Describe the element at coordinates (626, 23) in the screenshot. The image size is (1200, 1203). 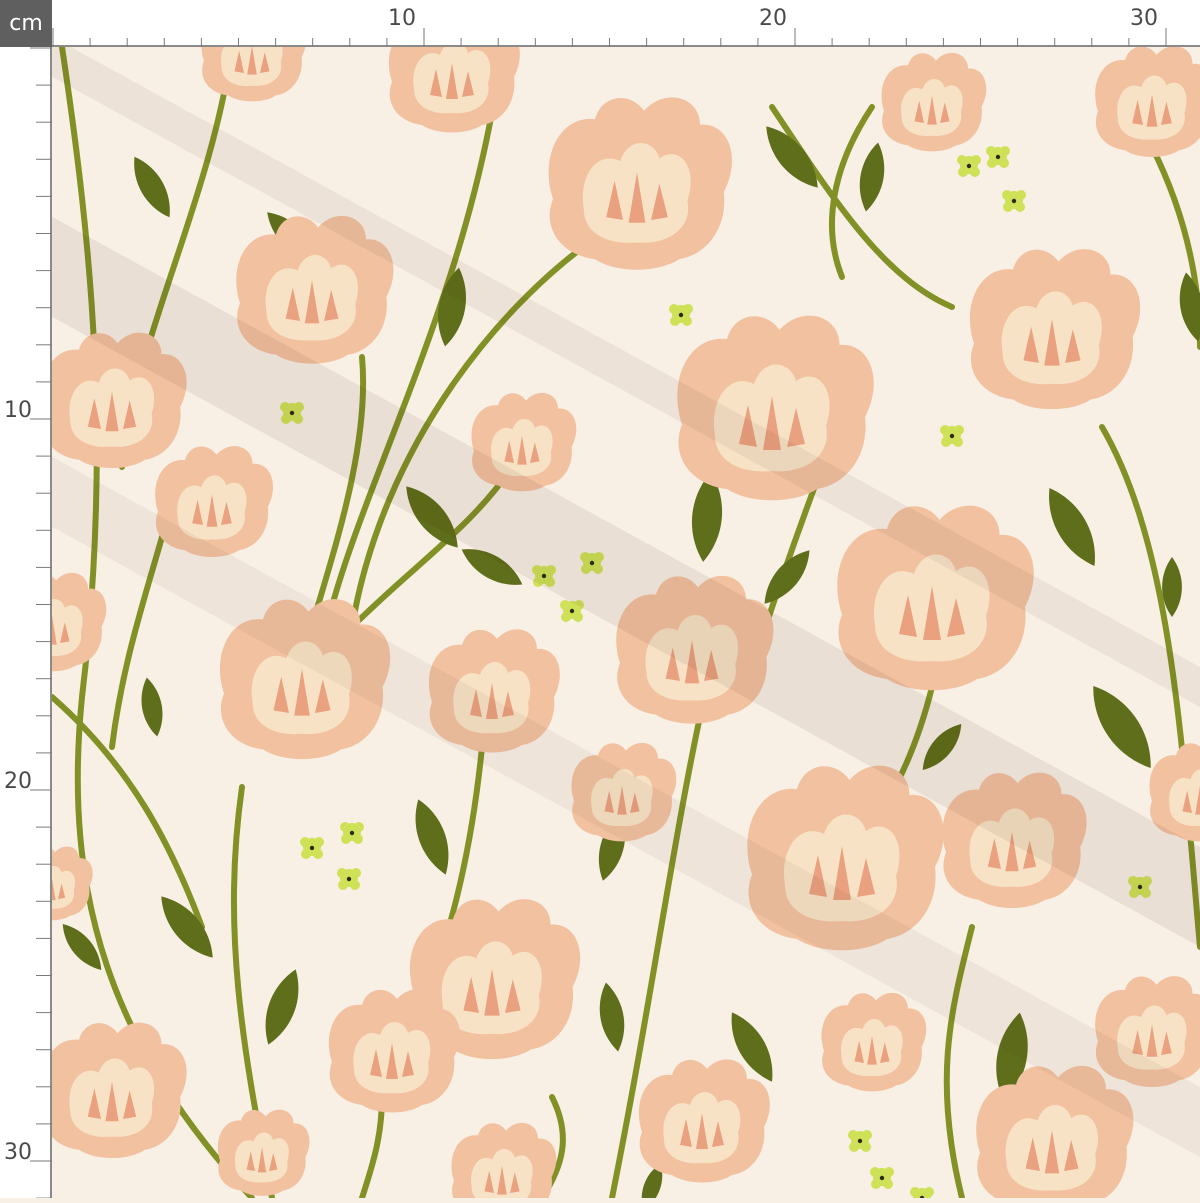
I see `ruler-top: 10 20 30` at that location.